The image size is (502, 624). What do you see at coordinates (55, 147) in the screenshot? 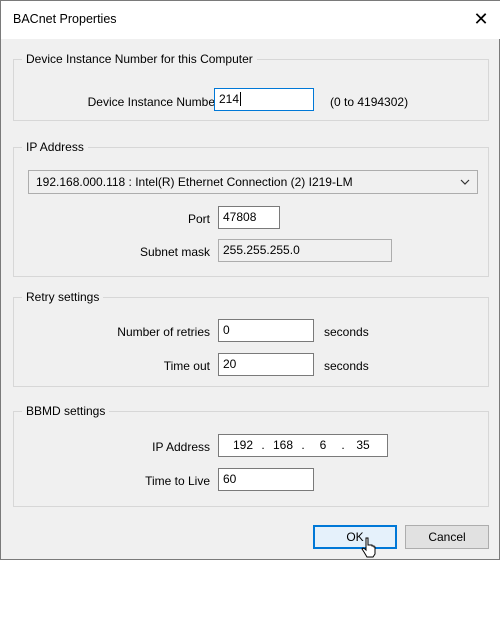
I see `ip-address-group-legend: IP Address` at bounding box center [55, 147].